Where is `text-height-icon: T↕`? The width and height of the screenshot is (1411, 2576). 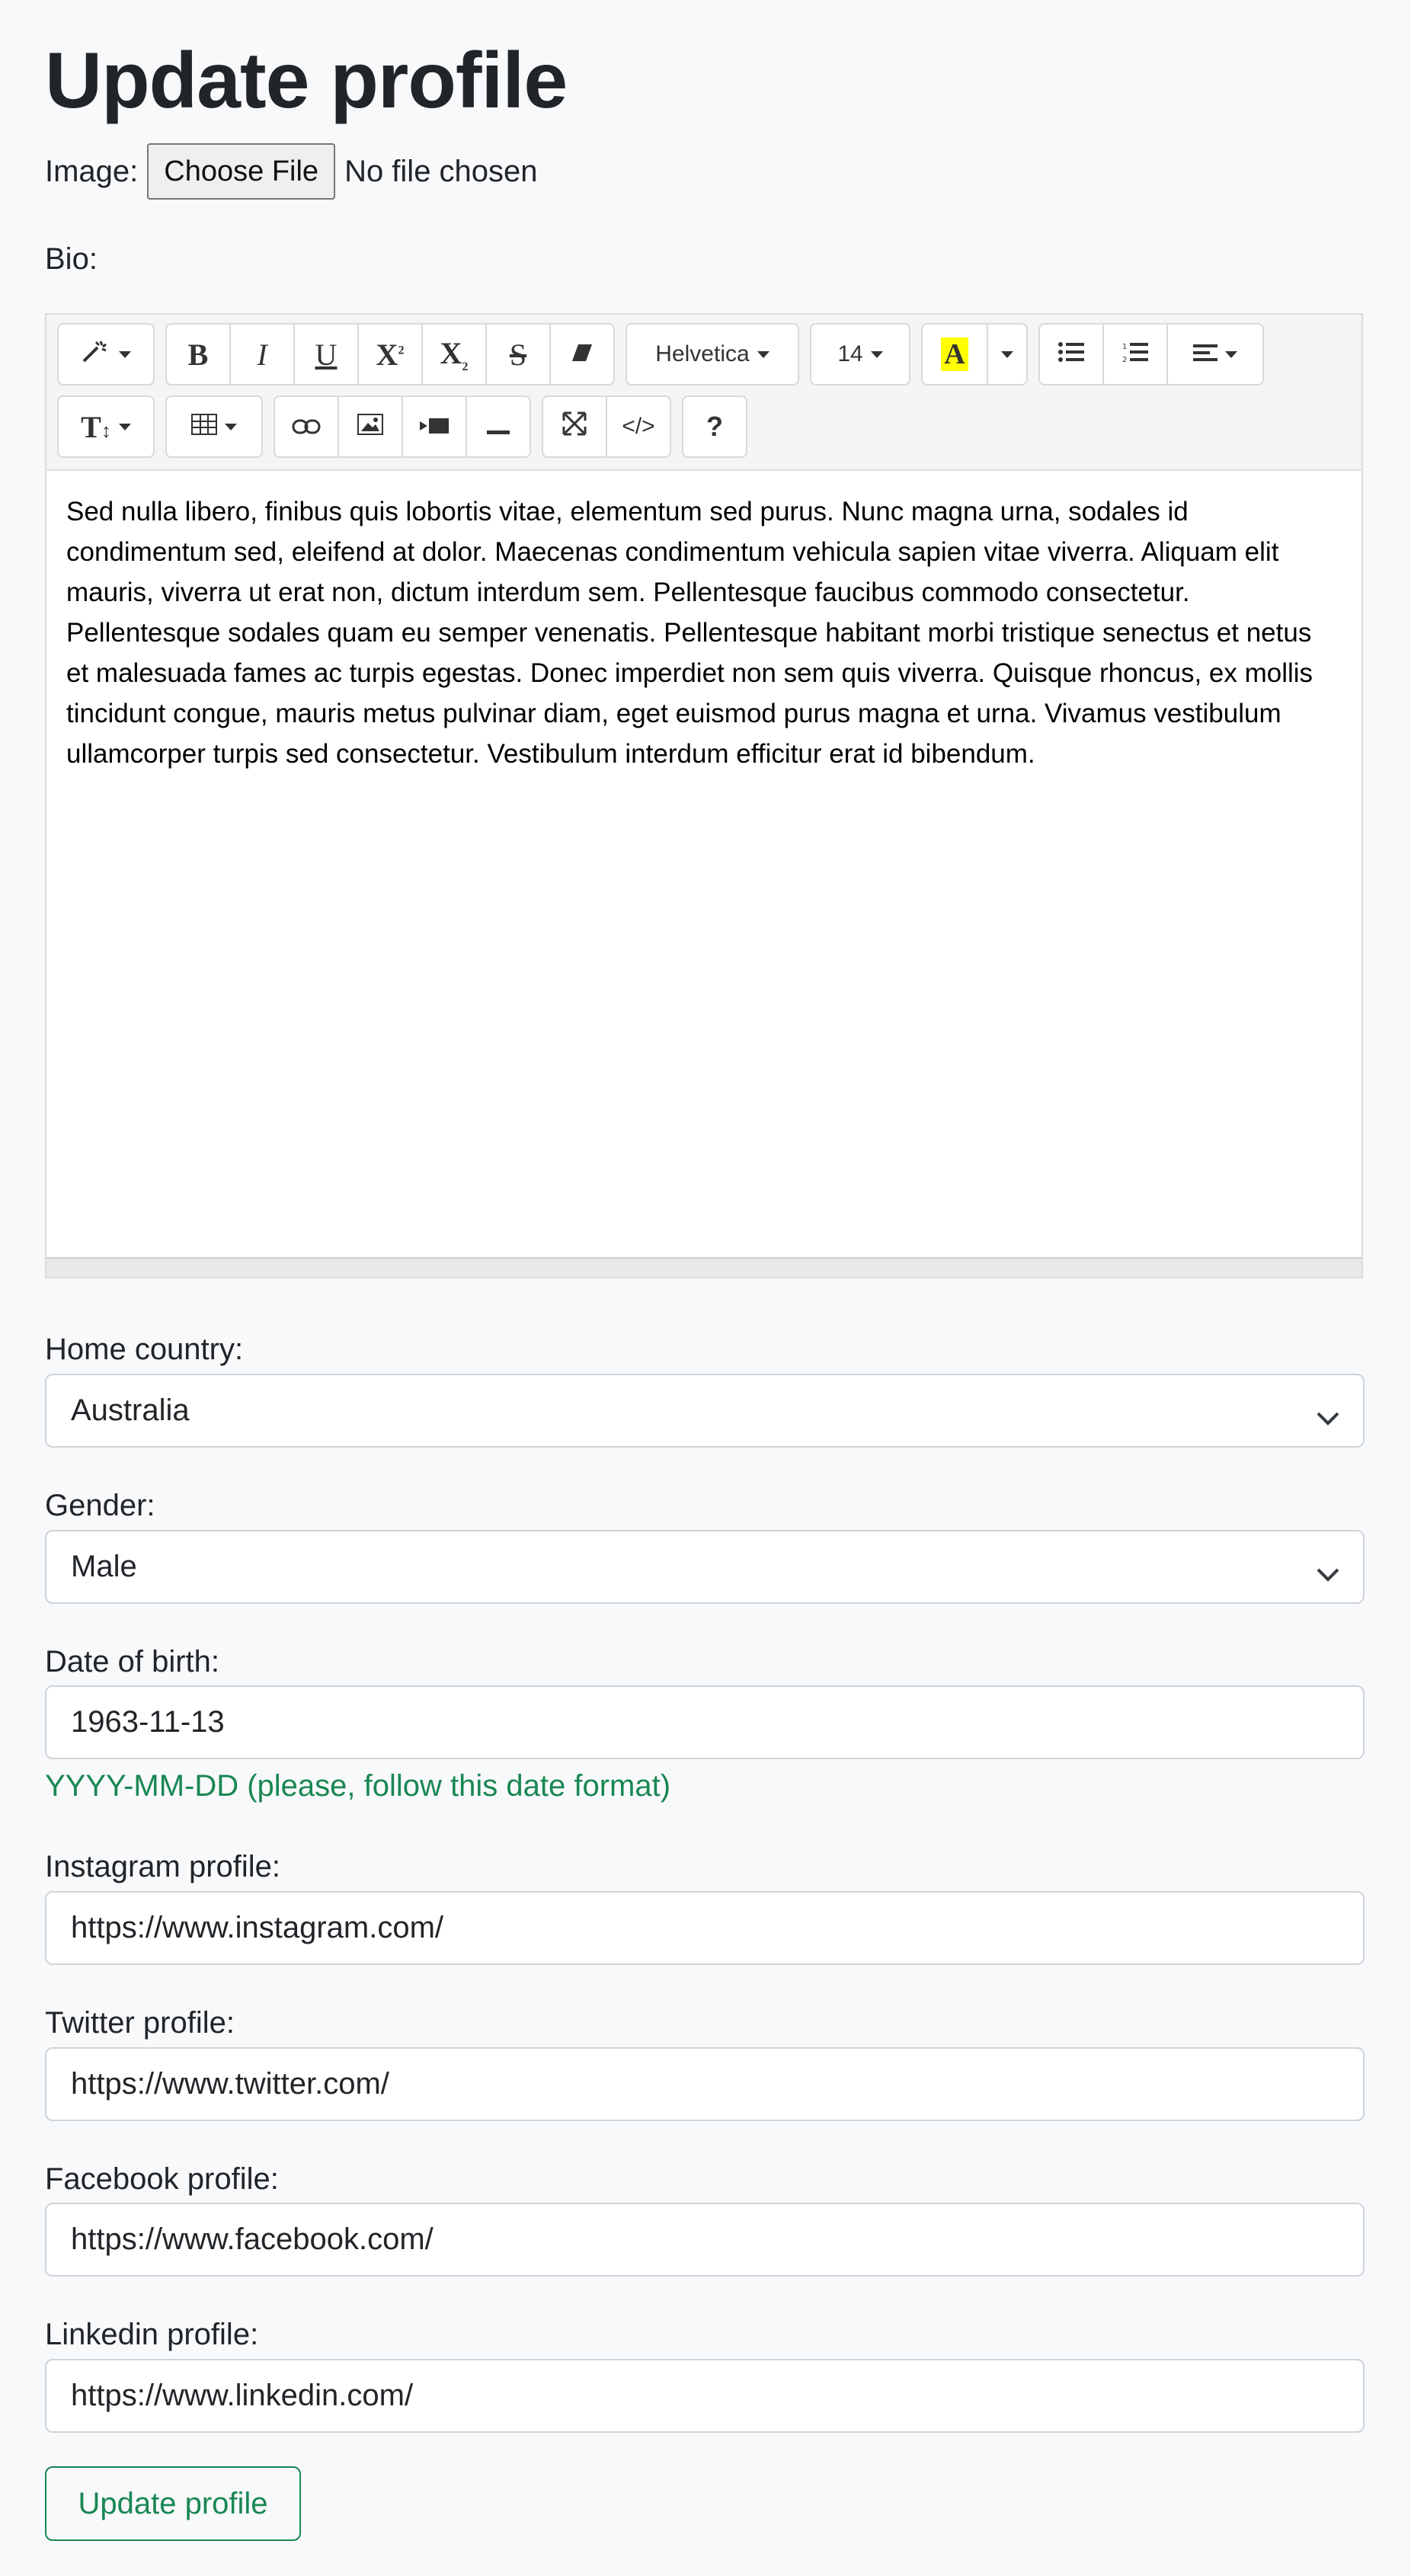
text-height-icon: T↕ is located at coordinates (96, 426).